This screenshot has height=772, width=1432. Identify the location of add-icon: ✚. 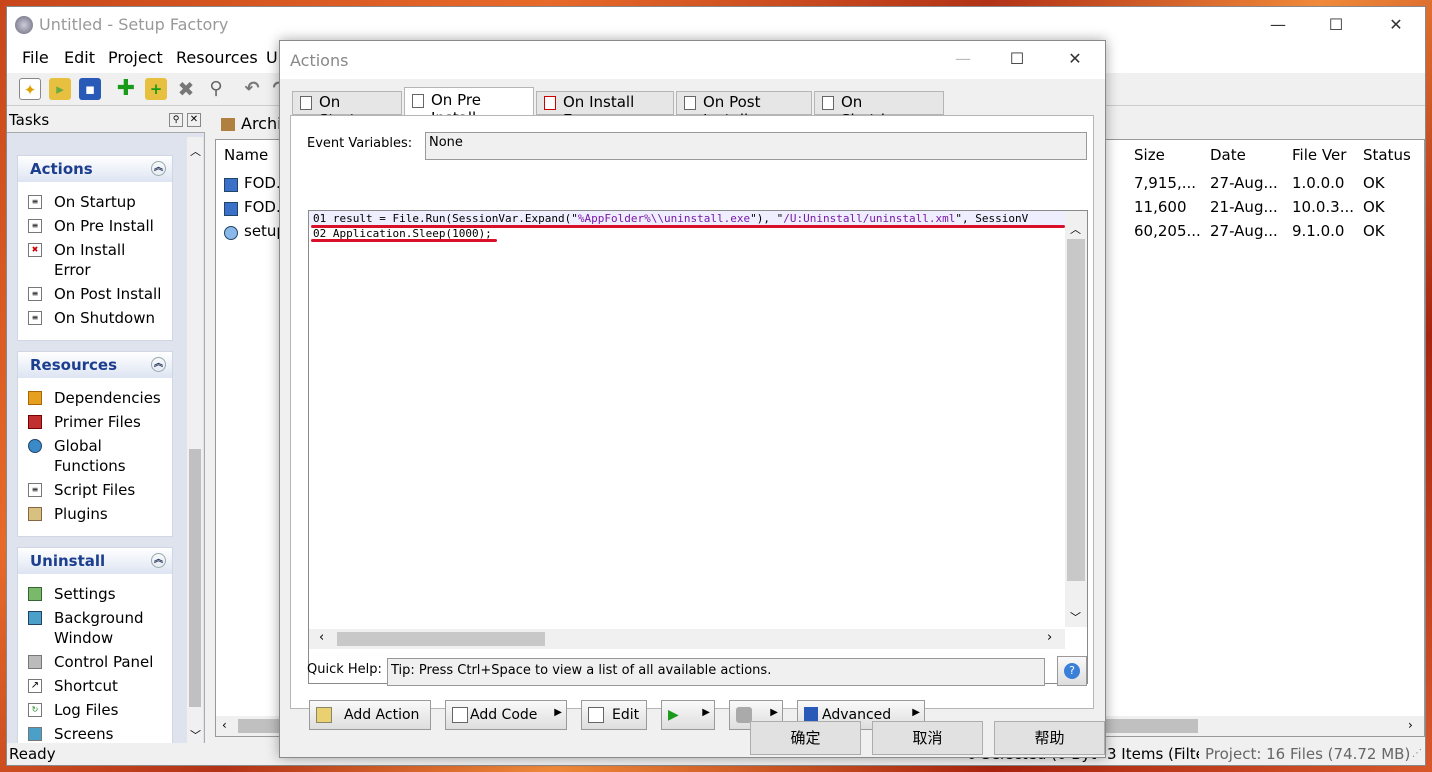
(126, 89).